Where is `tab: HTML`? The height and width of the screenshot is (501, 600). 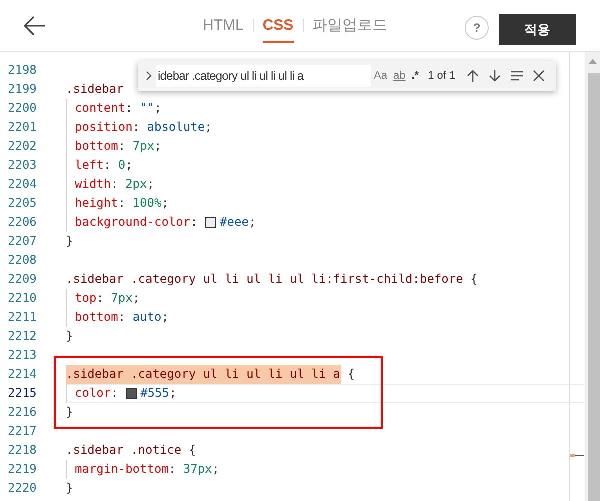 tab: HTML is located at coordinates (223, 26).